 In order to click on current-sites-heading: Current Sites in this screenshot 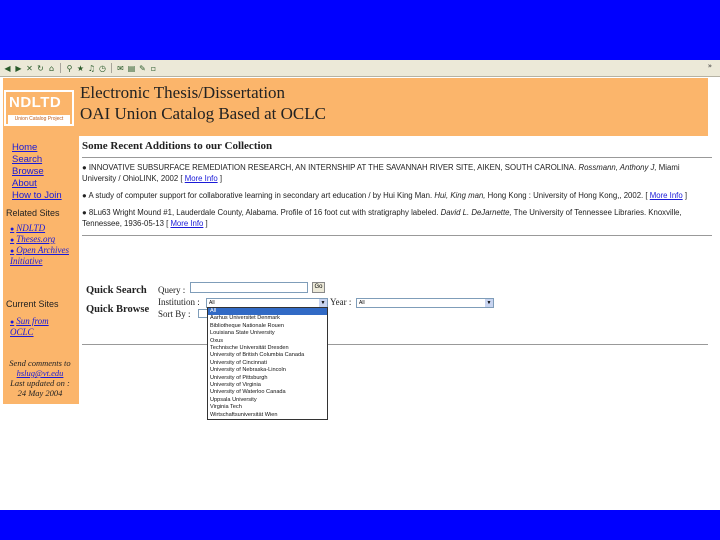, I will do `click(32, 304)`.